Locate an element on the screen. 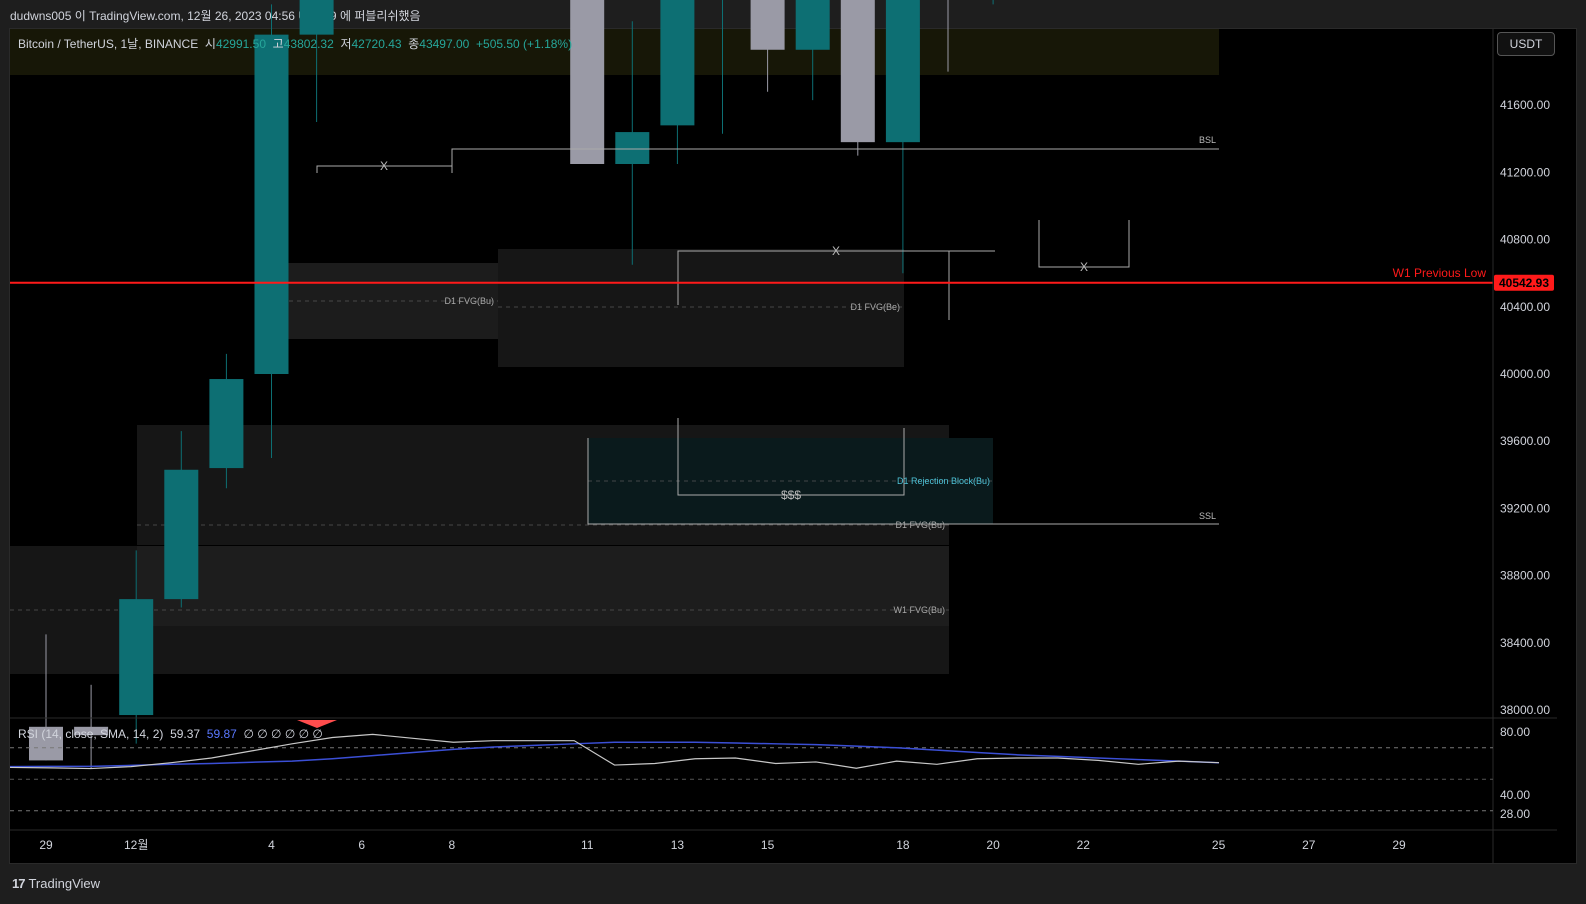  rsi-axis-tick: 28.00 is located at coordinates (1515, 814).